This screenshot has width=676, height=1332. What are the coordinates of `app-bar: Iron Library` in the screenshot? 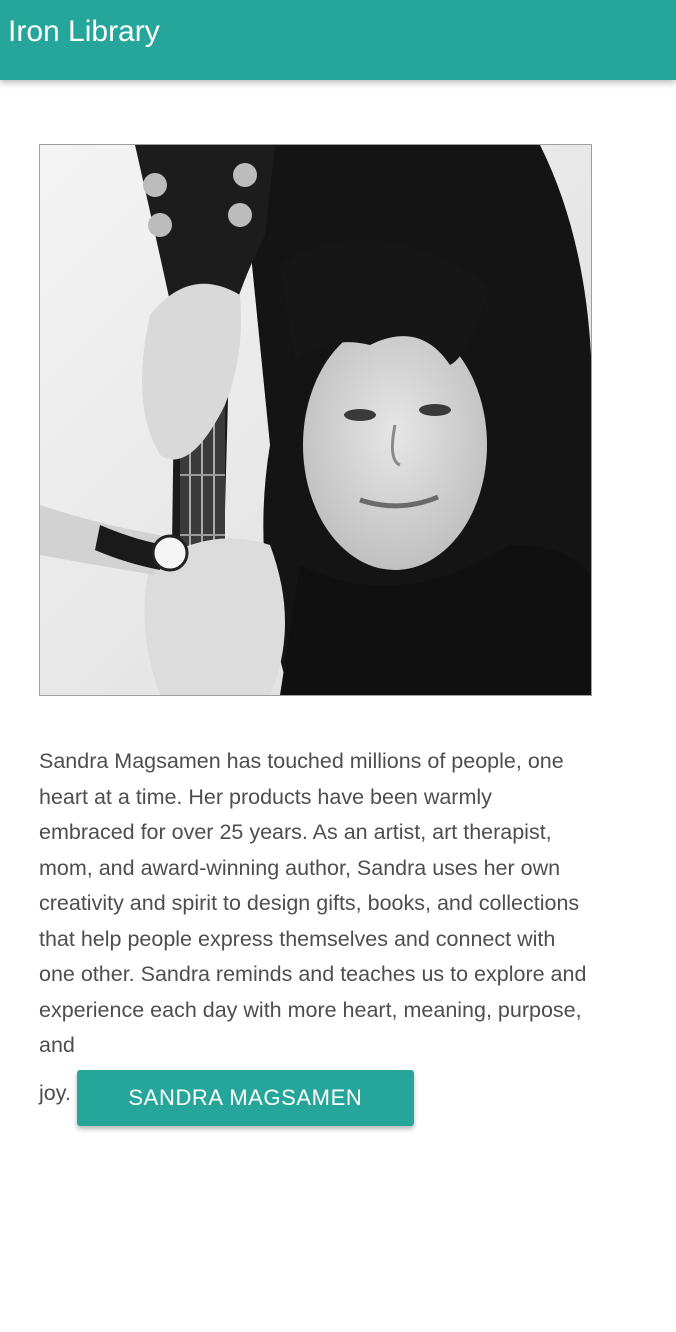 It's located at (338, 40).